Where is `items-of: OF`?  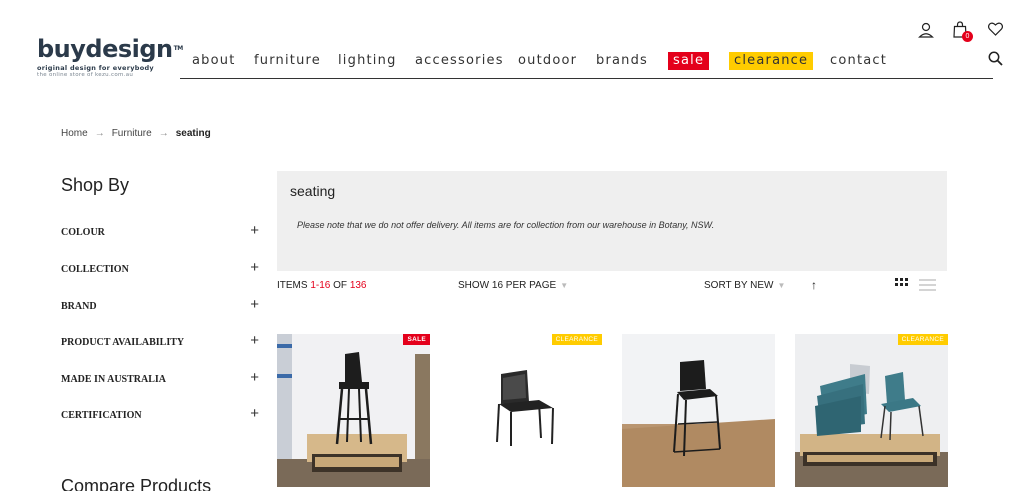
items-of: OF is located at coordinates (340, 285).